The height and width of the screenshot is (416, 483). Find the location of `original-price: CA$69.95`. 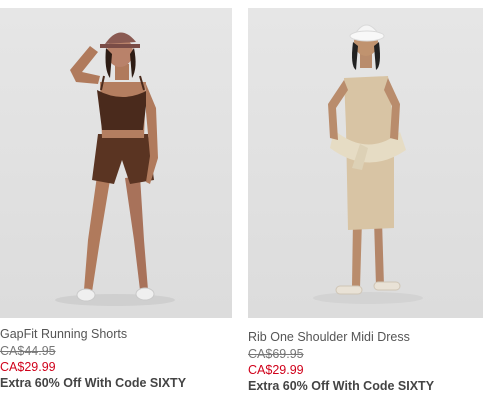

original-price: CA$69.95 is located at coordinates (276, 354).